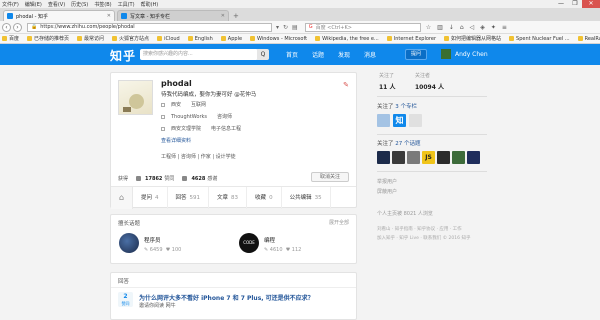 The width and height of the screenshot is (600, 320). What do you see at coordinates (231, 39) in the screenshot?
I see `bookmark-item: Apple` at bounding box center [231, 39].